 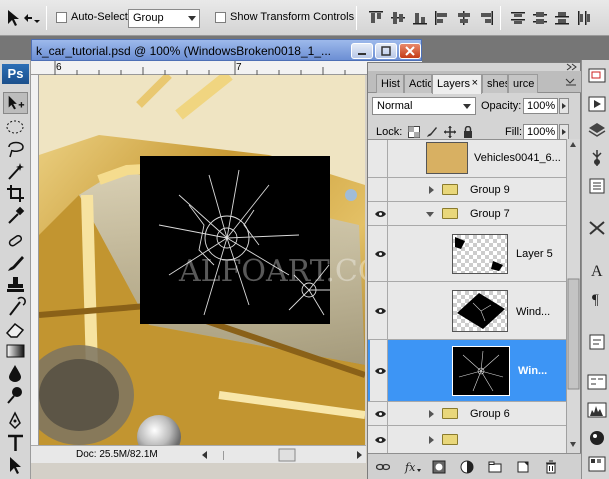 What do you see at coordinates (15, 149) in the screenshot?
I see `lasso-tool-icon` at bounding box center [15, 149].